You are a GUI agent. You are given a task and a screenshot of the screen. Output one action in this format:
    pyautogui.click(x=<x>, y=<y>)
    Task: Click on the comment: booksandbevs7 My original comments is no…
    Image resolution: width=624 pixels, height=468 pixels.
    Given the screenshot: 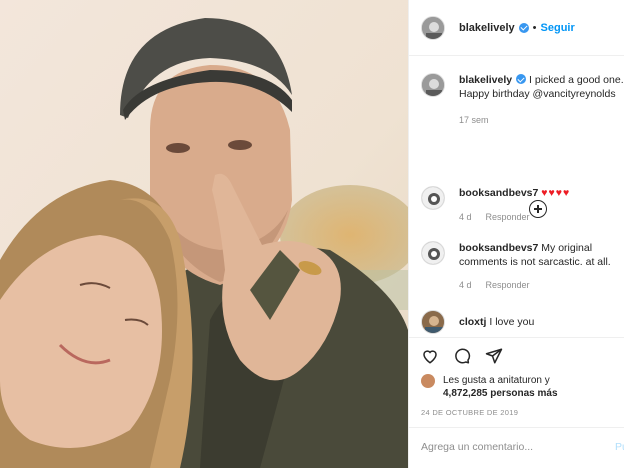 What is the action you would take?
    pyautogui.click(x=522, y=266)
    